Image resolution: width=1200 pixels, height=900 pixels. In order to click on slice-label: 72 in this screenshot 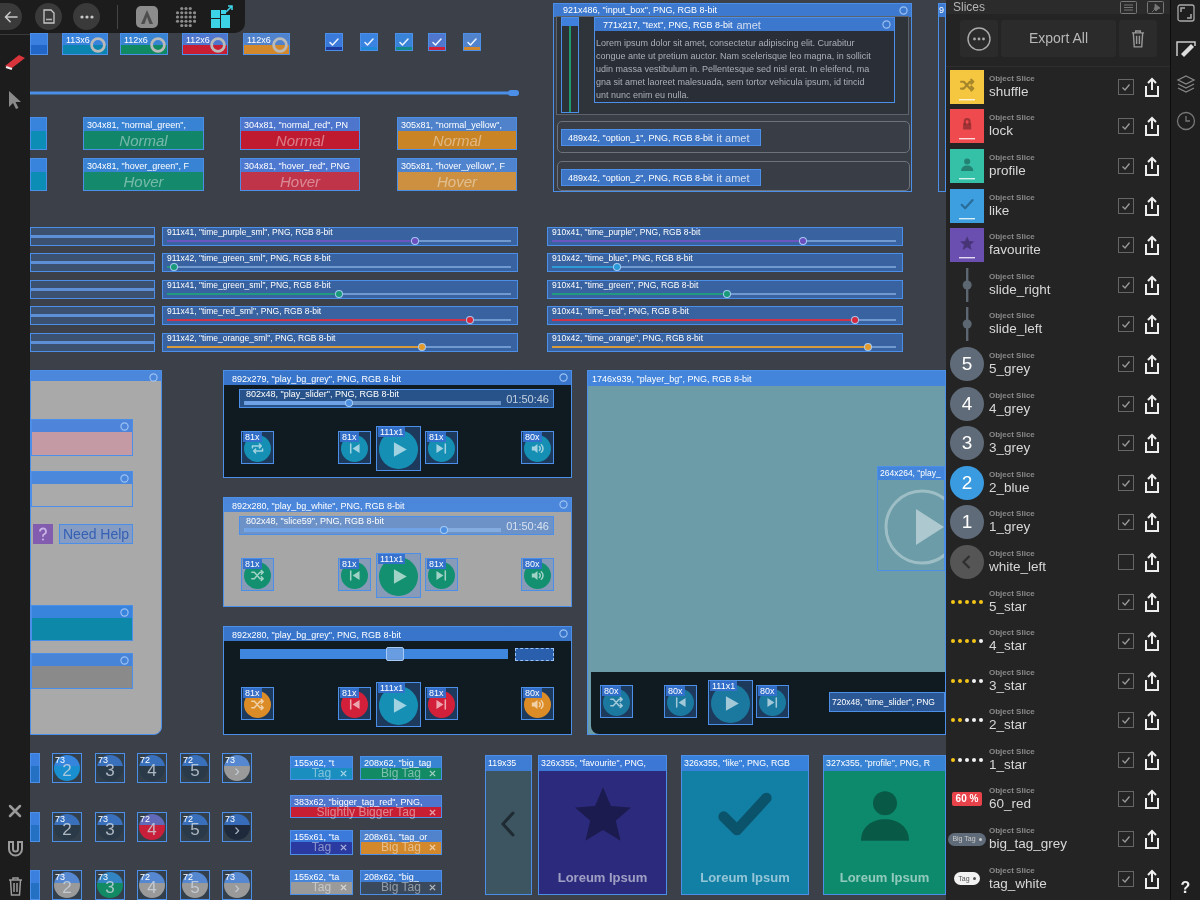, I will do `click(188, 819)`.